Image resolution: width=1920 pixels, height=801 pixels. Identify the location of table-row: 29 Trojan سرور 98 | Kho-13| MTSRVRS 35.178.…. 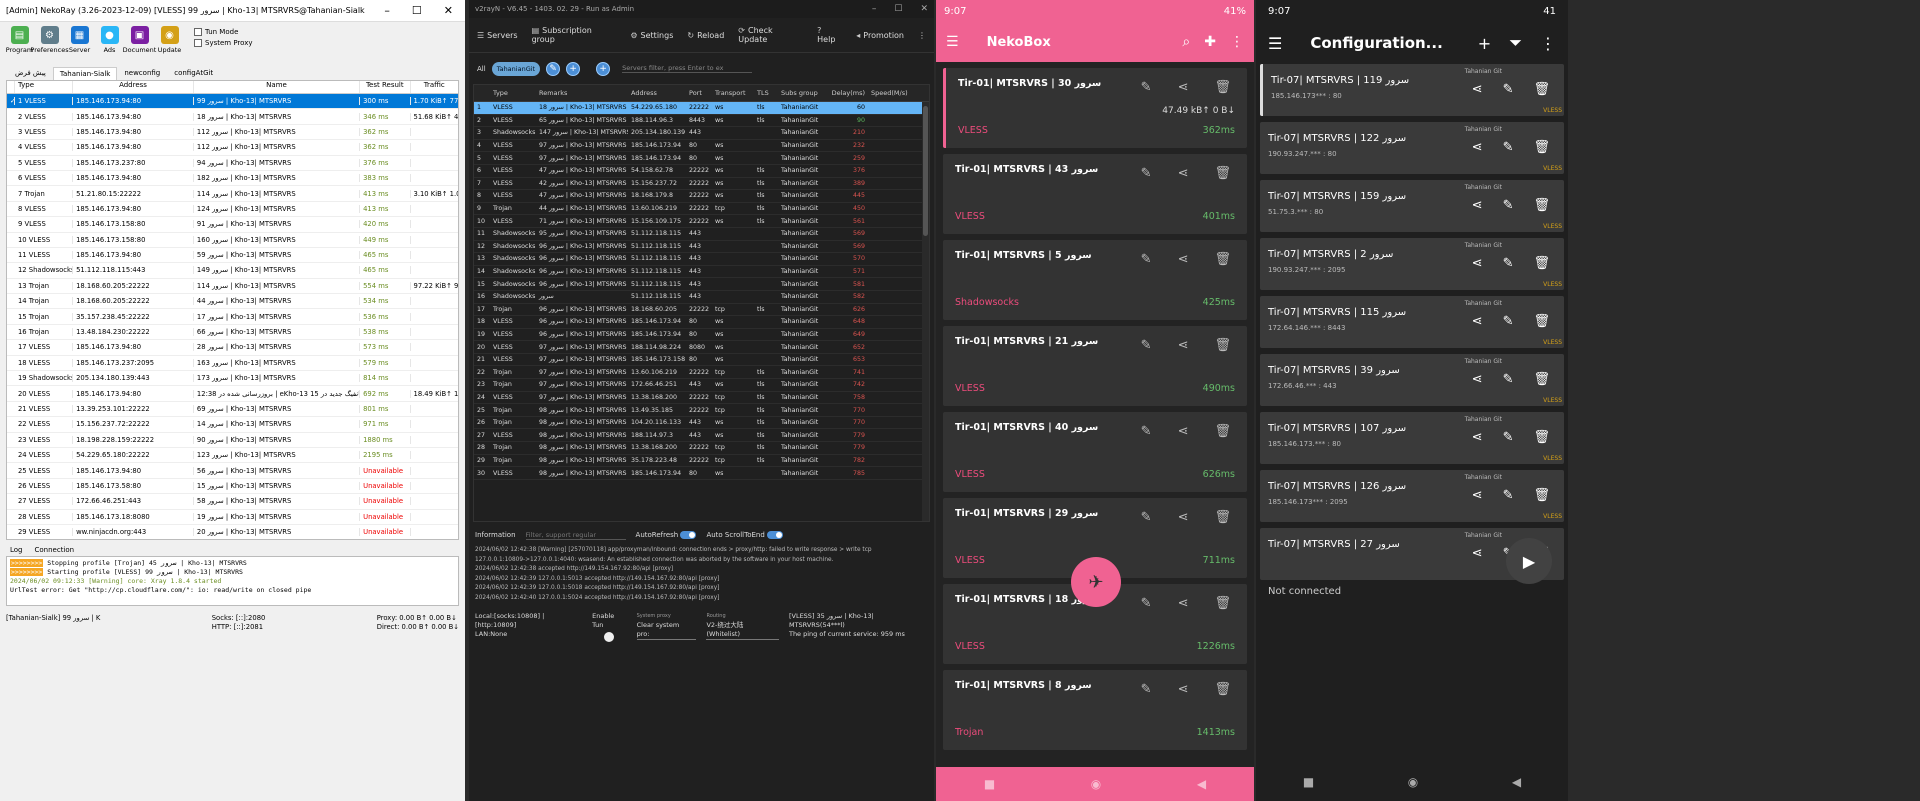
(701, 461).